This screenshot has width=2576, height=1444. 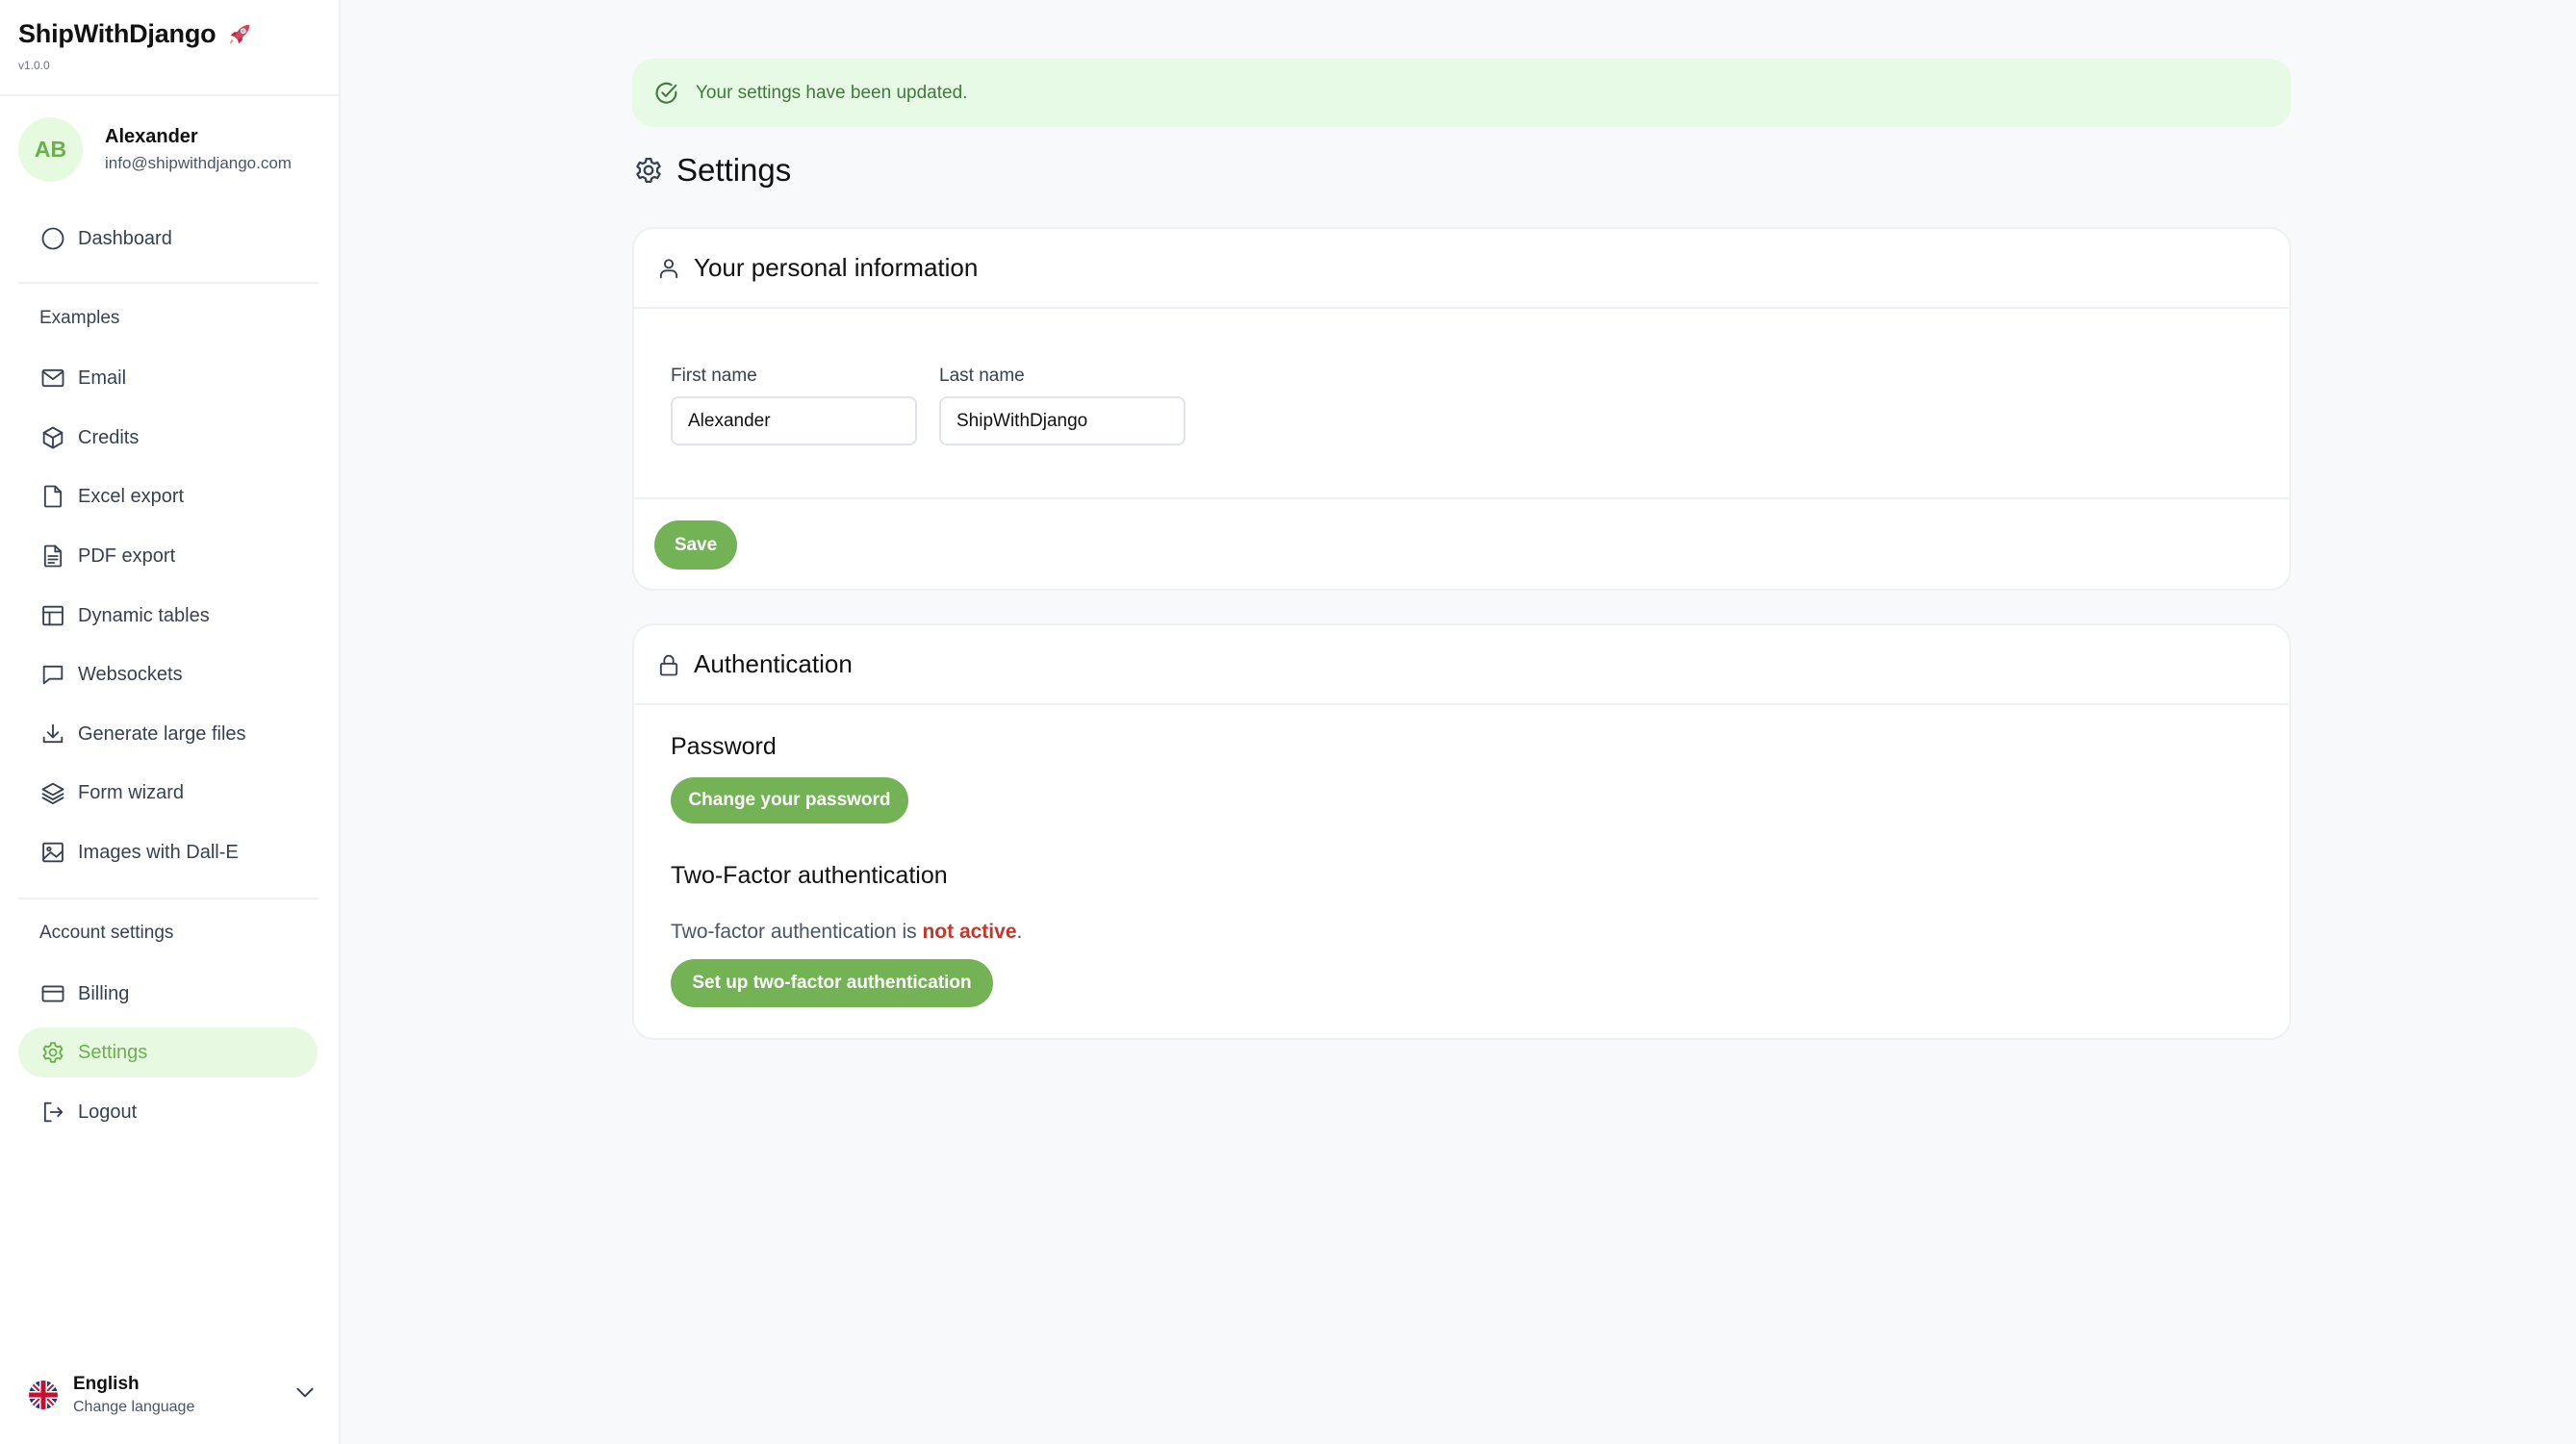 I want to click on sidebar-item-label: PDF export, so click(x=127, y=556).